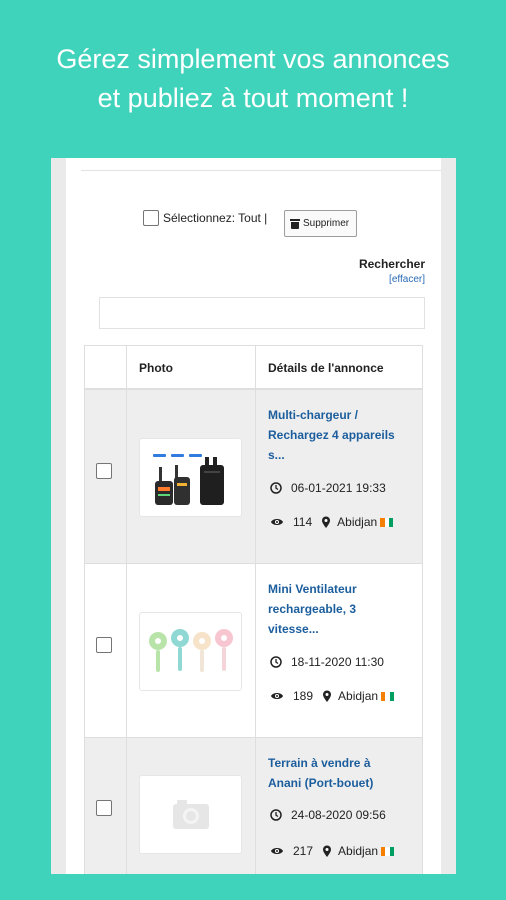  What do you see at coordinates (303, 522) in the screenshot?
I see `ad-views-count: 114` at bounding box center [303, 522].